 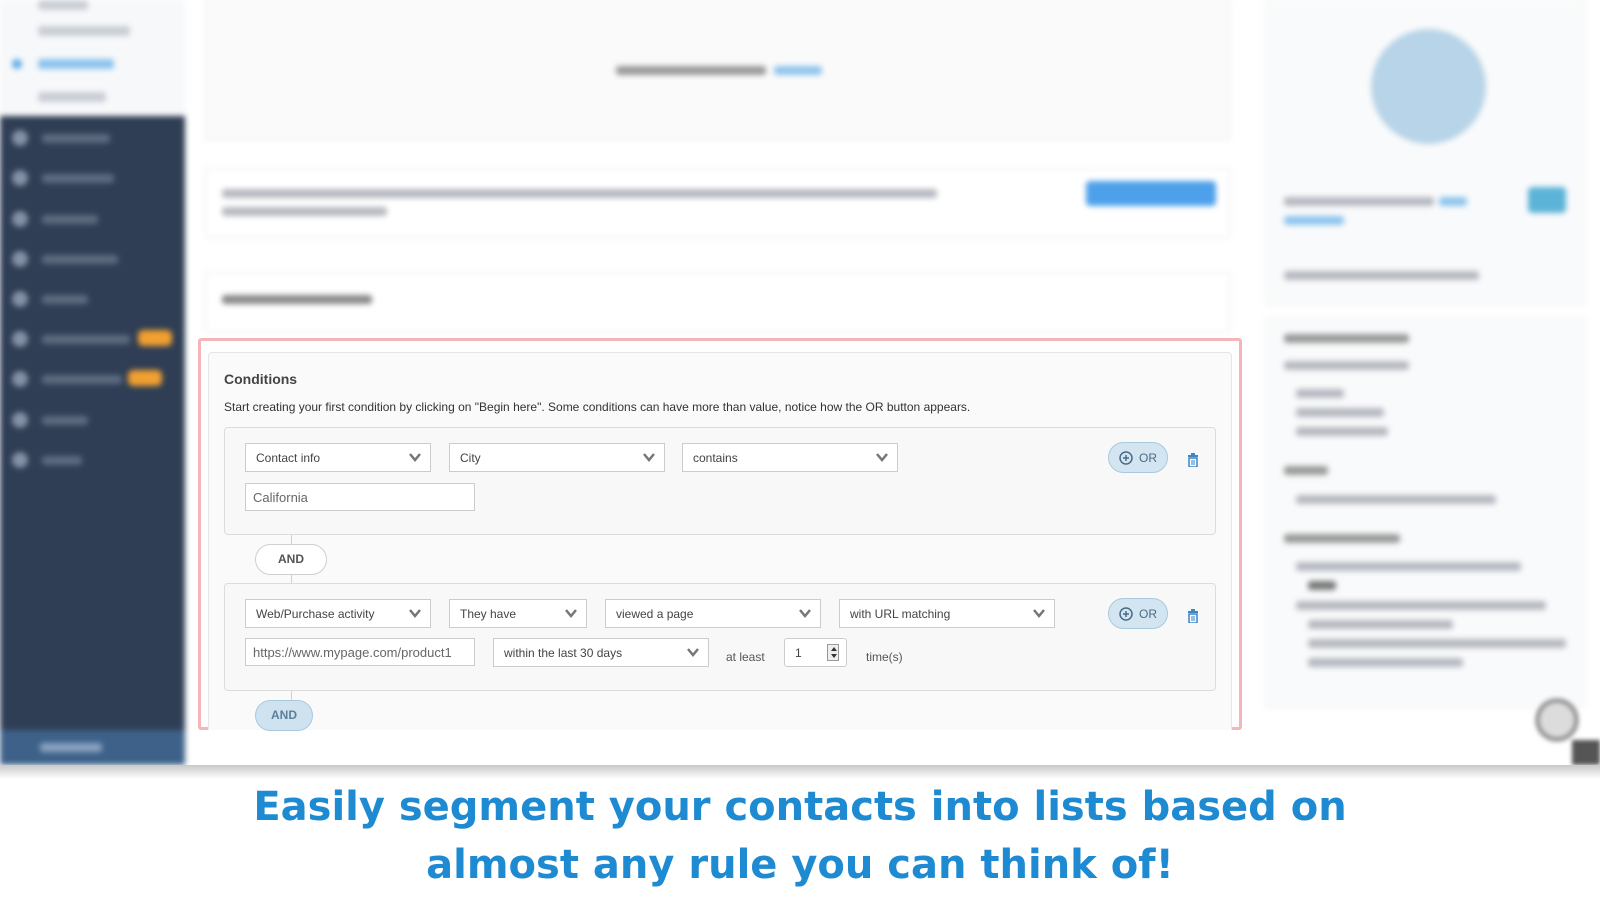 What do you see at coordinates (338, 457) in the screenshot?
I see `category-select: Contact info` at bounding box center [338, 457].